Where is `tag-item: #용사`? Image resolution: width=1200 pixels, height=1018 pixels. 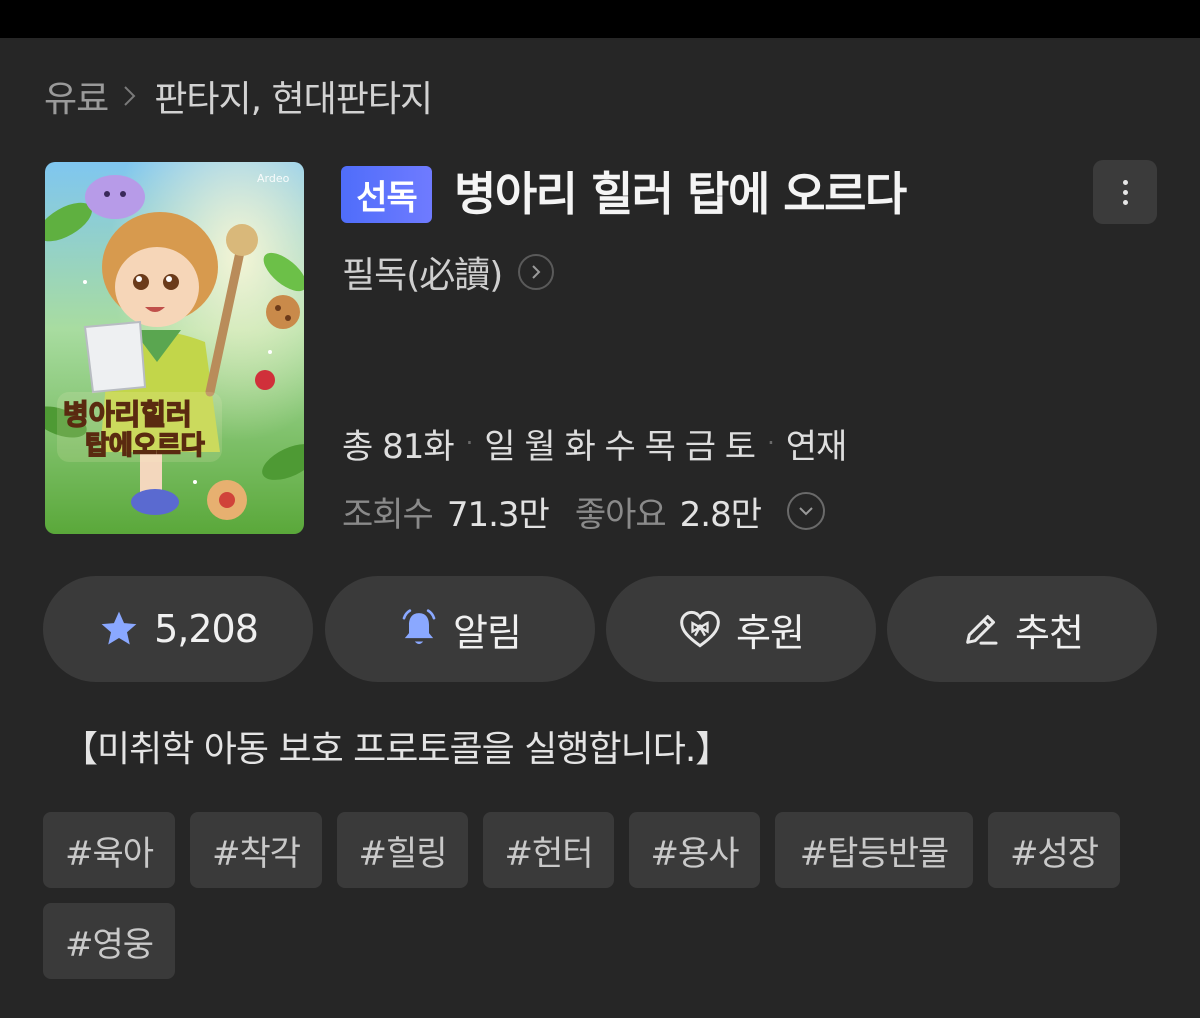 tag-item: #용사 is located at coordinates (694, 850).